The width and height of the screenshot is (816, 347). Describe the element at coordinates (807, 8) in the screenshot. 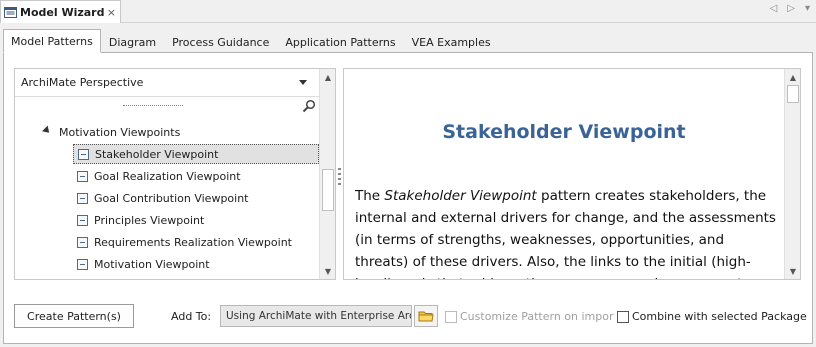

I see `tab-list-dropdown-icon: ▾` at that location.